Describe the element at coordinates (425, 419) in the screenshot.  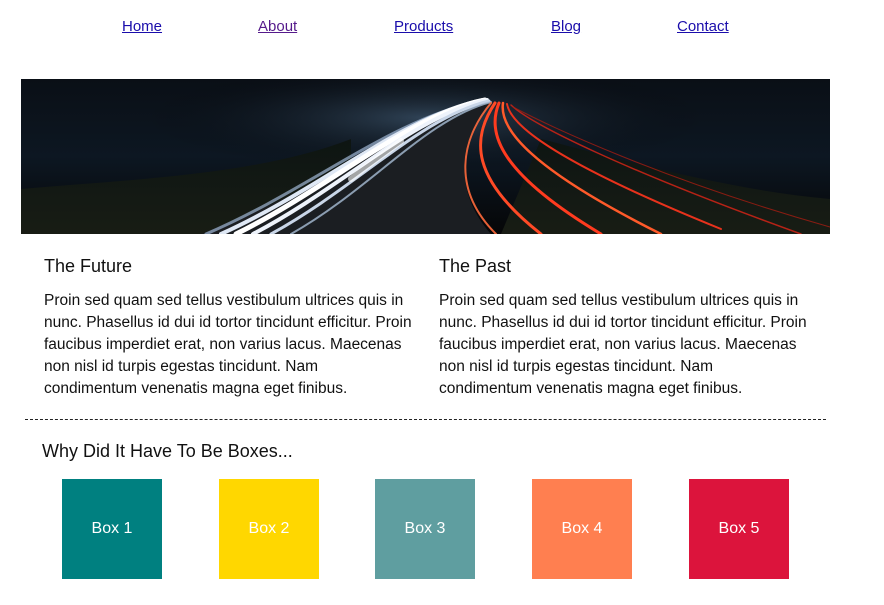
I see `section-divider` at that location.